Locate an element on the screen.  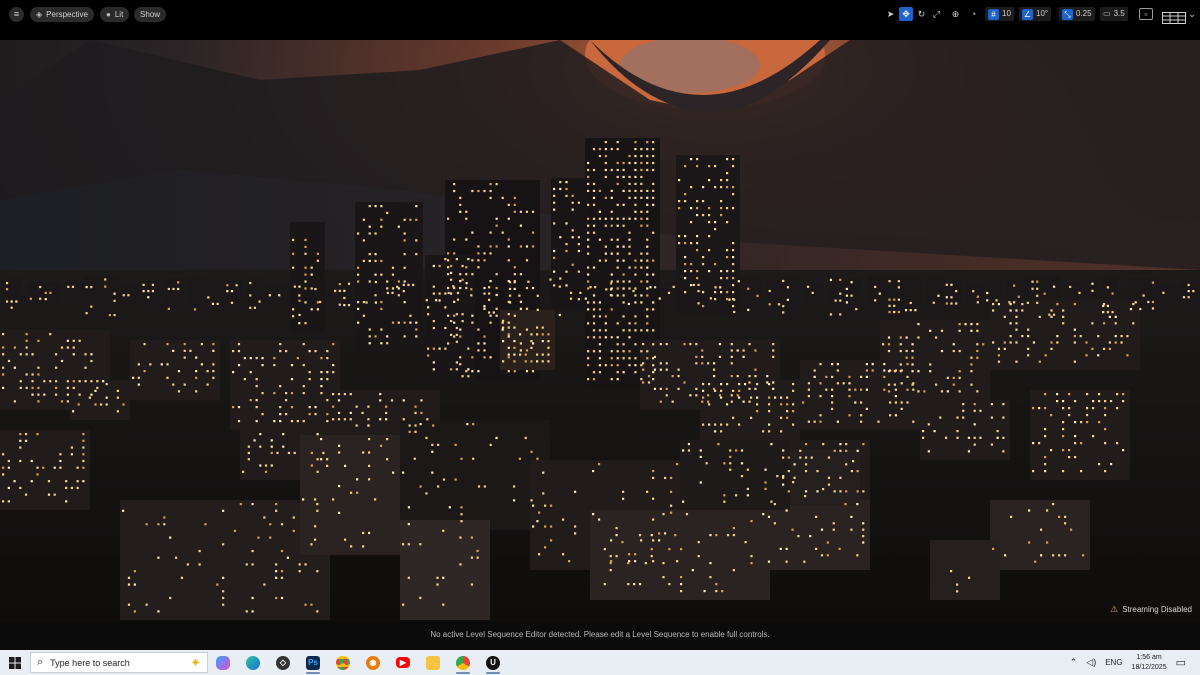
surface-snap-icon: ◔ is located at coordinates (973, 14).